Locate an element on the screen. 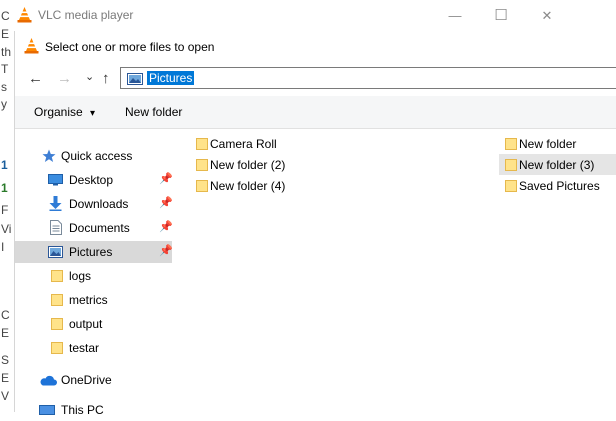 The height and width of the screenshot is (421, 616). dialog-title: Select one or more files to open is located at coordinates (130, 47).